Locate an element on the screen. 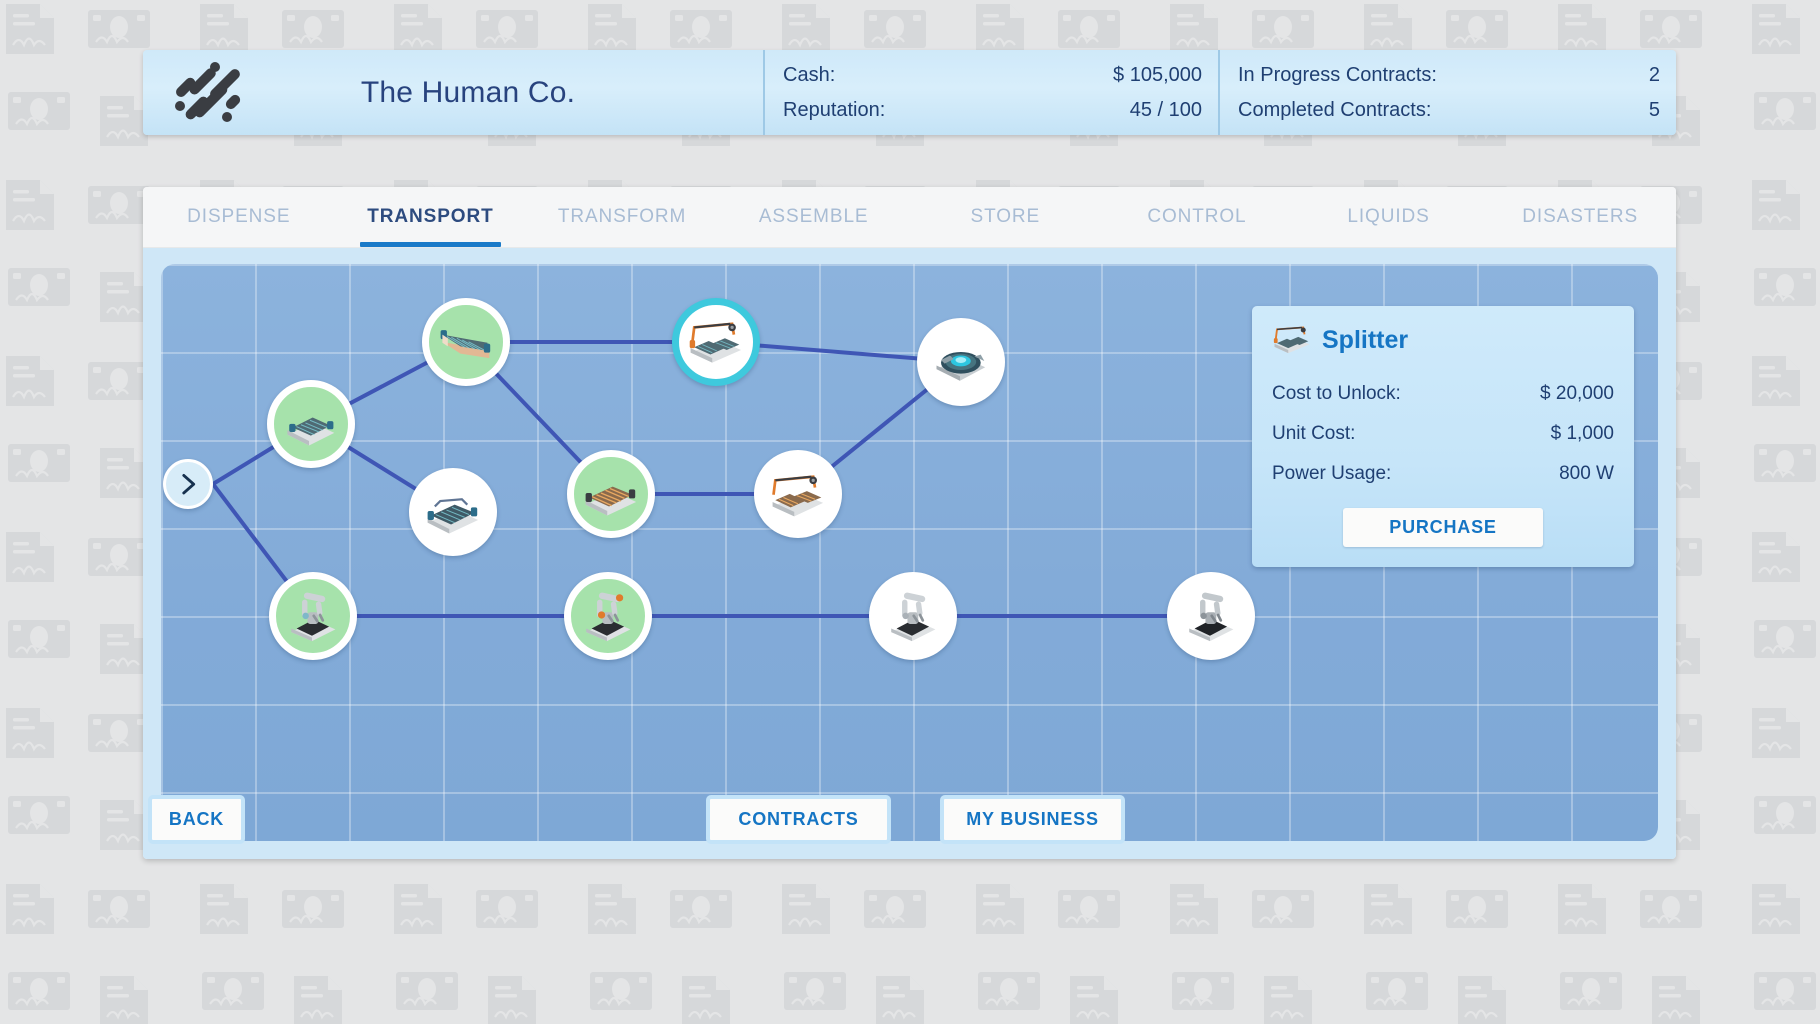  tree-node-conveyor-incline is located at coordinates (466, 342).